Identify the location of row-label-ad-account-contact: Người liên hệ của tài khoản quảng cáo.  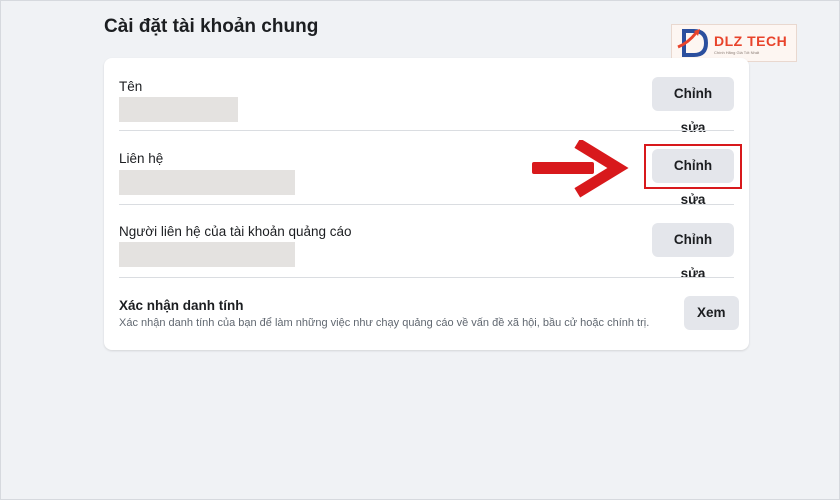
(235, 231).